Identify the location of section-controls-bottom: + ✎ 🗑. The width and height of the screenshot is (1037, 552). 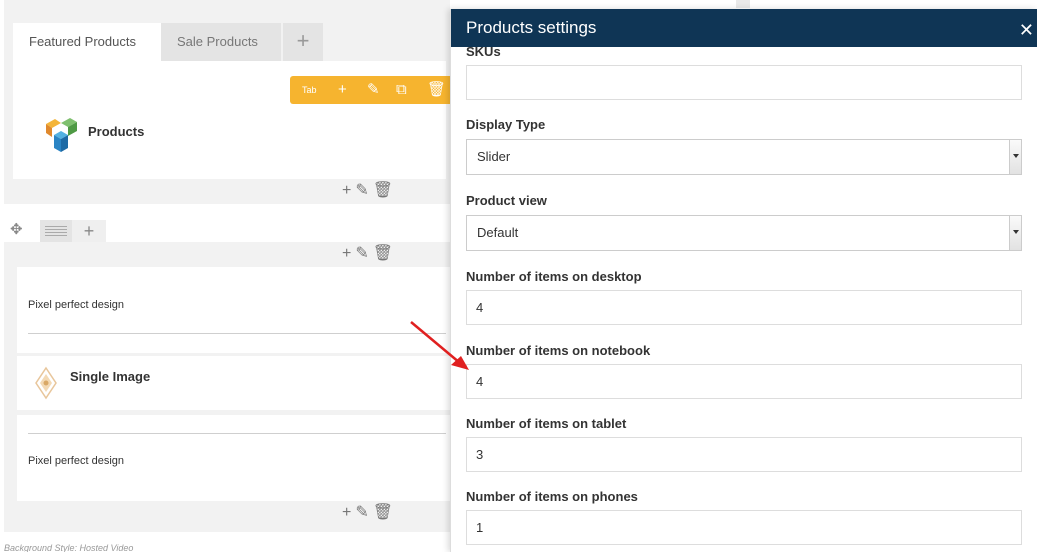
(369, 512).